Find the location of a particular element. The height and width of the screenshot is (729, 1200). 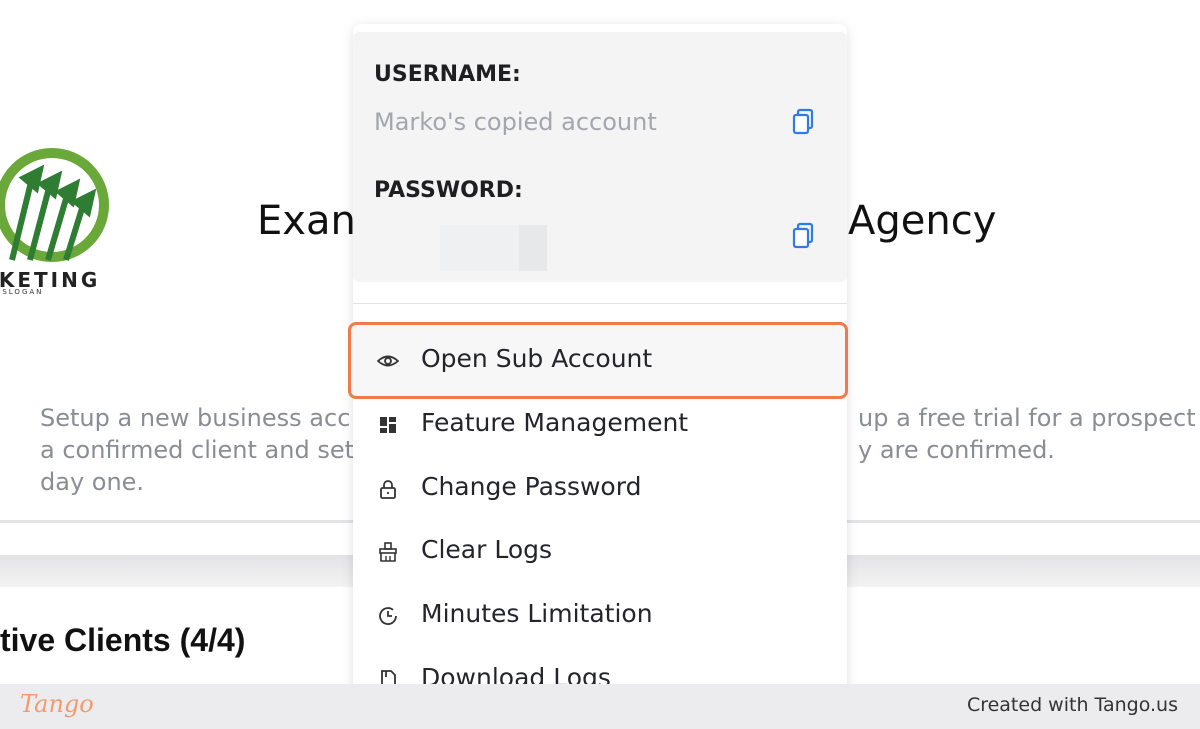

tango-credit: Created with Tango.us is located at coordinates (1072, 705).